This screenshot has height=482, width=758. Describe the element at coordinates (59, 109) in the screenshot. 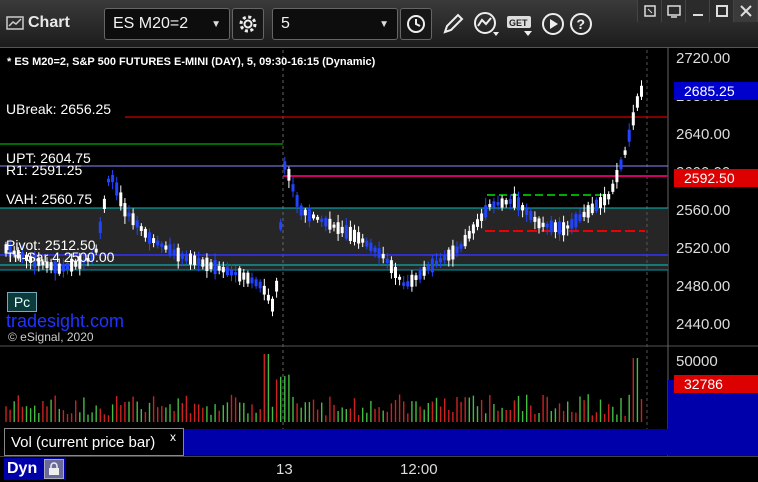

I see `ubreak-label: UBreak: 2656.25` at that location.